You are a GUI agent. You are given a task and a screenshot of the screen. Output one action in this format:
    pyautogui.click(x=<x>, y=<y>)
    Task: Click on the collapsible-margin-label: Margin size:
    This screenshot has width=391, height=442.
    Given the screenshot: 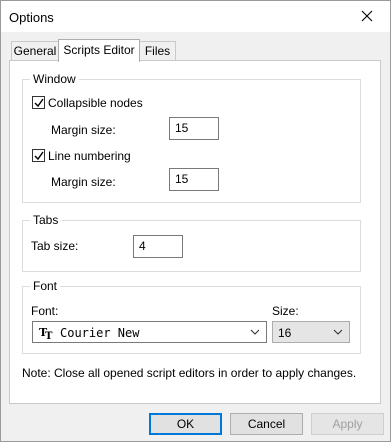 What is the action you would take?
    pyautogui.click(x=83, y=130)
    